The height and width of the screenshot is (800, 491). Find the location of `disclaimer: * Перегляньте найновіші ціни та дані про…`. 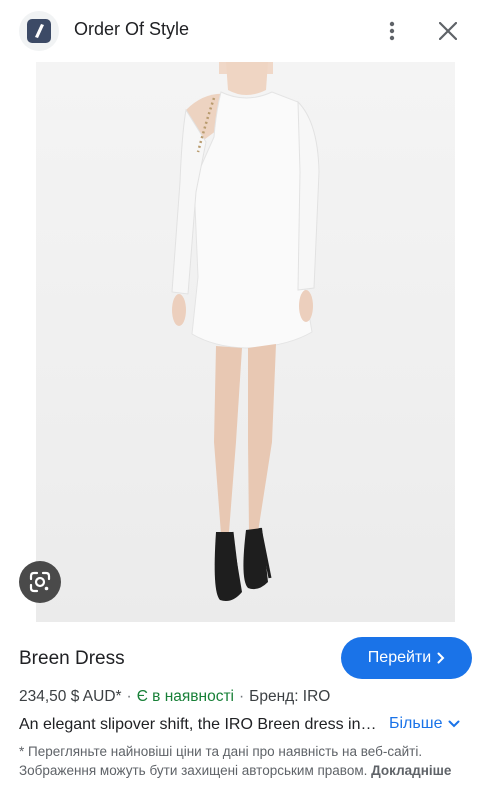

disclaimer: * Перегляньте найновіші ціни та дані про… is located at coordinates (239, 761).